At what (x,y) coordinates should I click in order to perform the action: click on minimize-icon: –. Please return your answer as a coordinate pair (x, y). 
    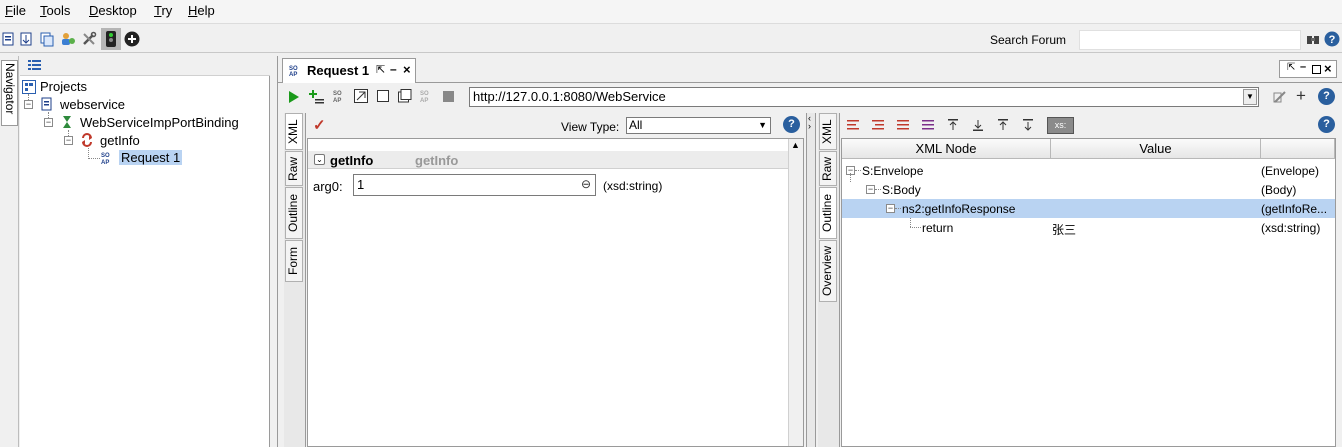
    Looking at the image, I should click on (393, 69).